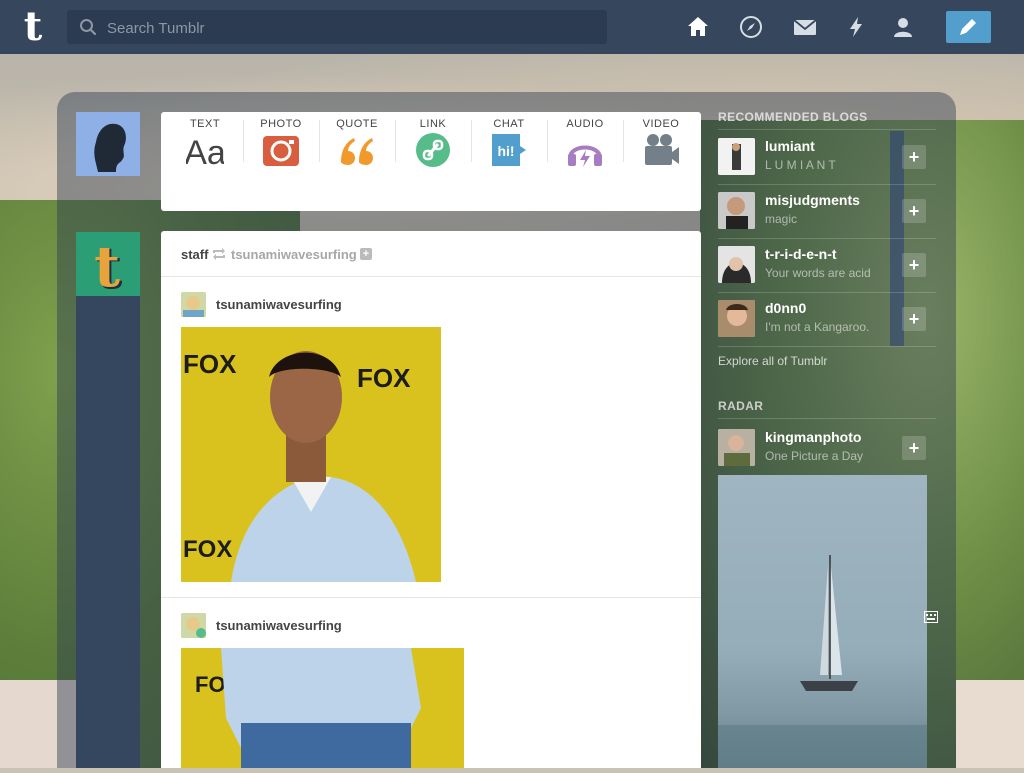 This screenshot has width=1024, height=773. Describe the element at coordinates (585, 124) in the screenshot. I see `post-type-label: AUDIO` at that location.